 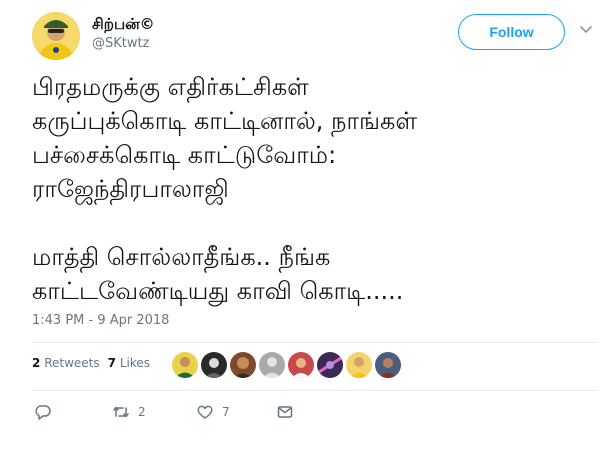 What do you see at coordinates (226, 412) in the screenshot?
I see `like-count: 7` at bounding box center [226, 412].